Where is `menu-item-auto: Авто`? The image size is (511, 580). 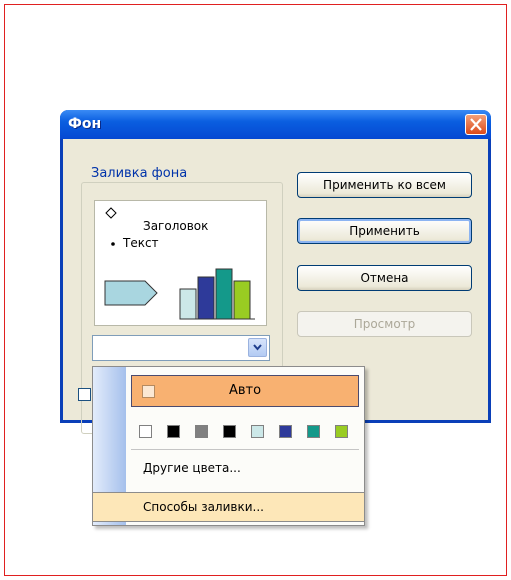 menu-item-auto: Авто is located at coordinates (245, 391).